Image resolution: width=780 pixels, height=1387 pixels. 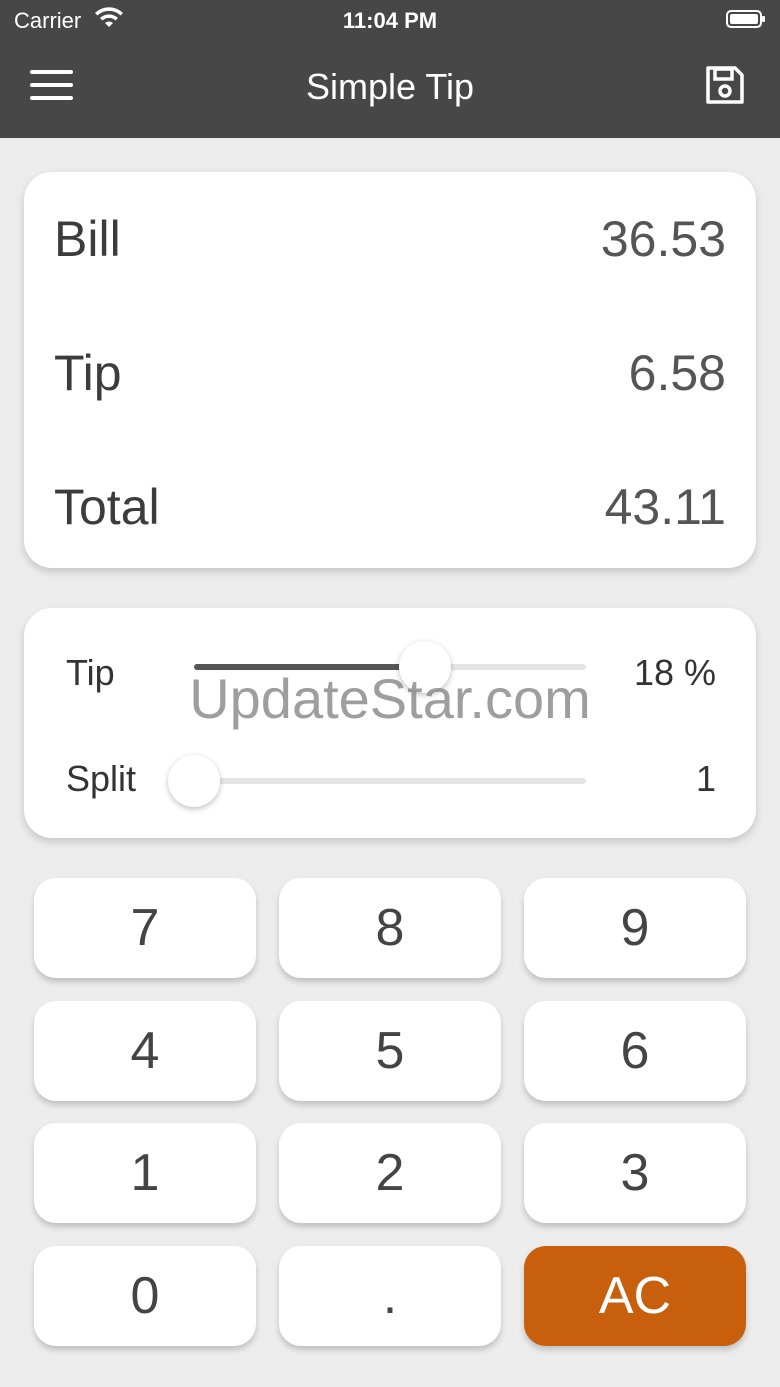 I want to click on tip-amount-value: 6.58, so click(x=677, y=373).